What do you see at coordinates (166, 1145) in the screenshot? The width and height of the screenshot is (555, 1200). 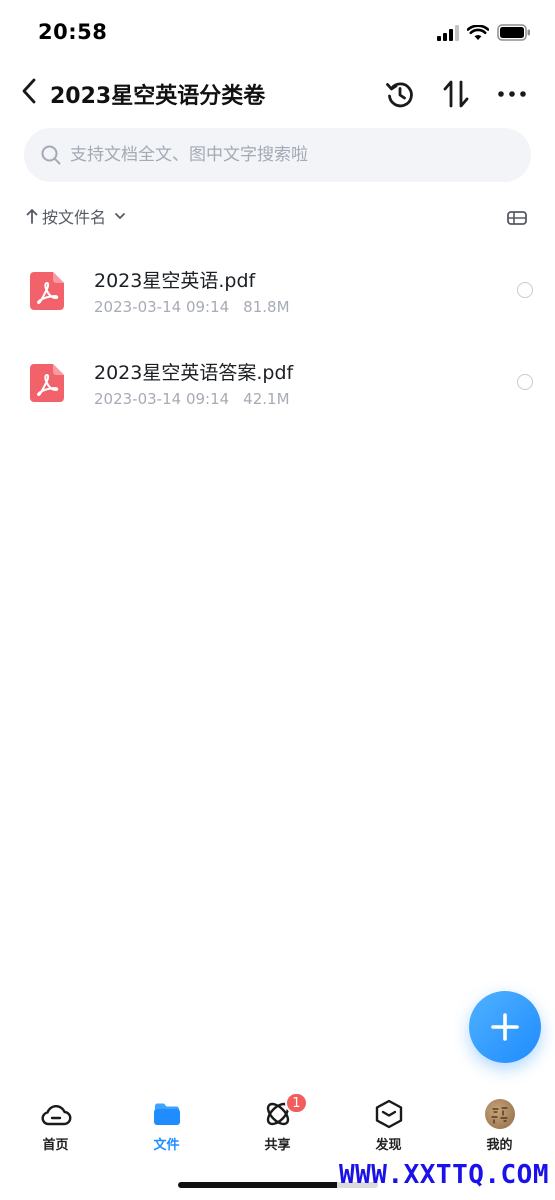 I see `tab-label: 文件` at bounding box center [166, 1145].